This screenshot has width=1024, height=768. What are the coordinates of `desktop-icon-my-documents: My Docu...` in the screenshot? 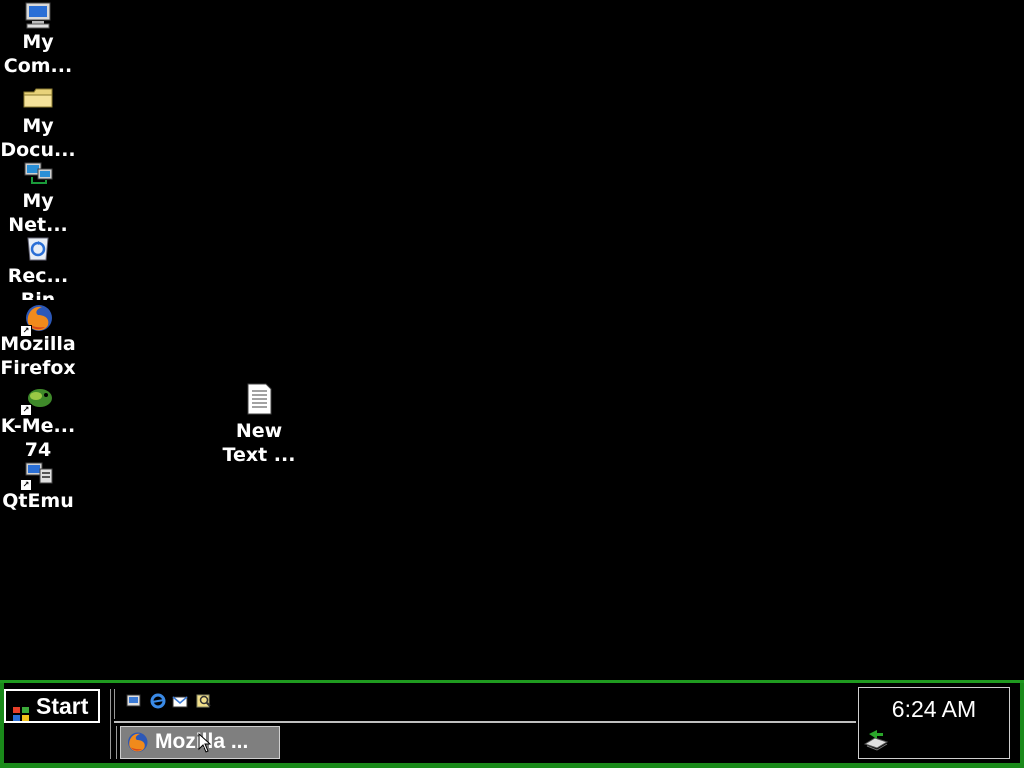 It's located at (38, 124).